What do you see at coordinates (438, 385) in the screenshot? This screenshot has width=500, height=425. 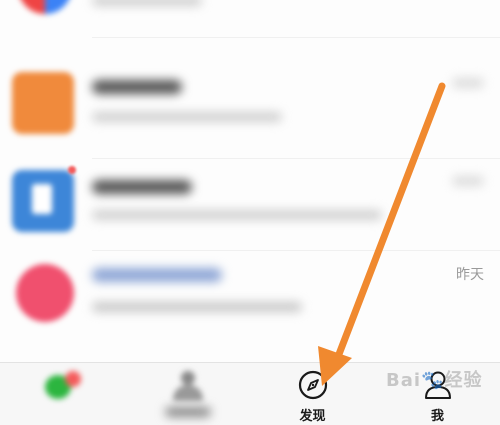 I see `person-icon` at bounding box center [438, 385].